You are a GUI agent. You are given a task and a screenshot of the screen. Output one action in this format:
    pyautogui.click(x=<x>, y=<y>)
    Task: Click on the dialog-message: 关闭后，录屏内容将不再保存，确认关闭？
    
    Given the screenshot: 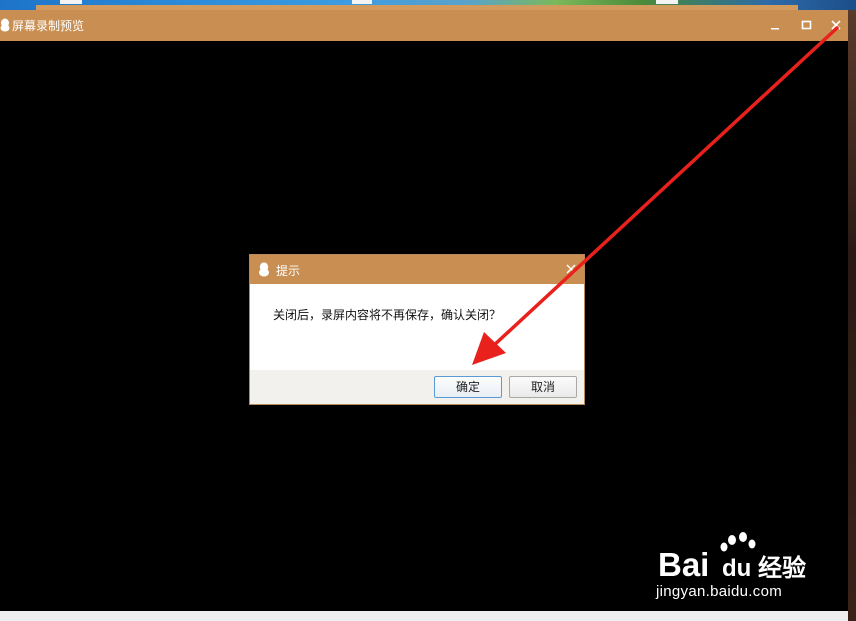 What is the action you would take?
    pyautogui.click(x=387, y=315)
    